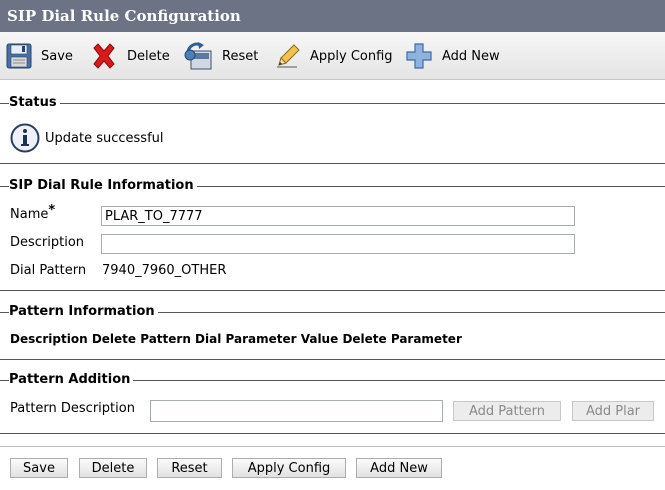  Describe the element at coordinates (332, 359) in the screenshot. I see `pattern-info-bottom-line` at that location.